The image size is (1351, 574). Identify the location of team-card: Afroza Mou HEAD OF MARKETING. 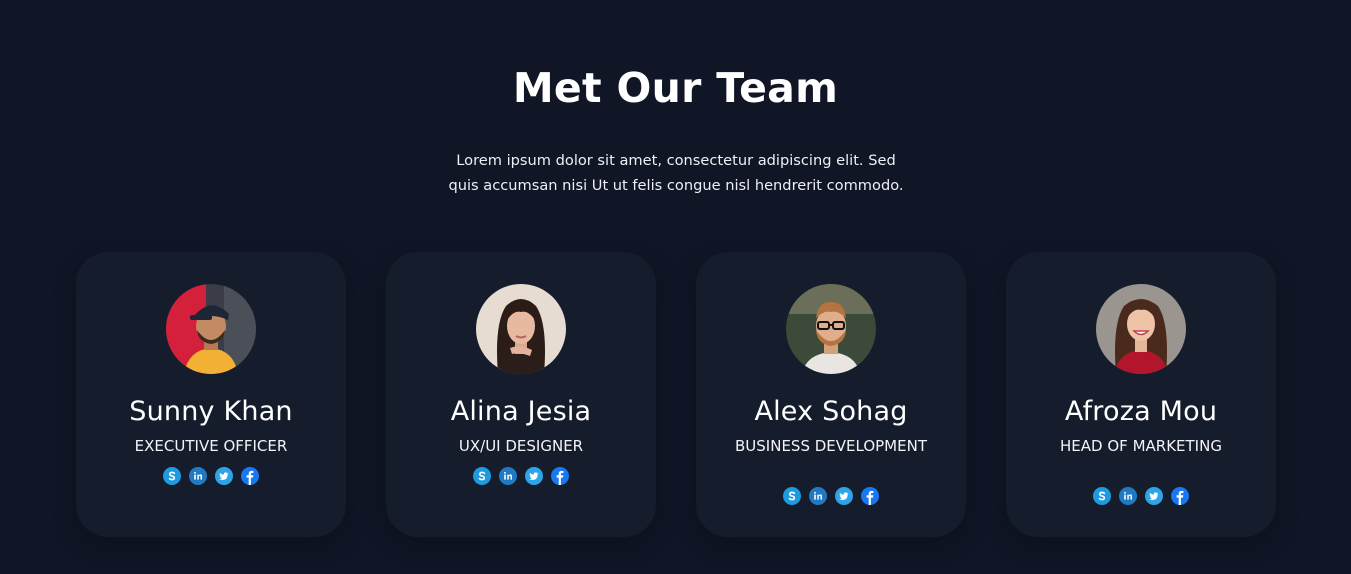
(1141, 394).